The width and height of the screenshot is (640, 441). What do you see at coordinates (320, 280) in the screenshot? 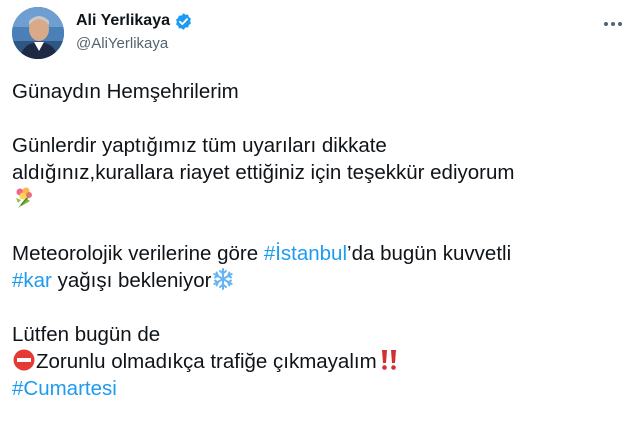
I see `tweet-line: #kar yağışı bekleniyor` at bounding box center [320, 280].